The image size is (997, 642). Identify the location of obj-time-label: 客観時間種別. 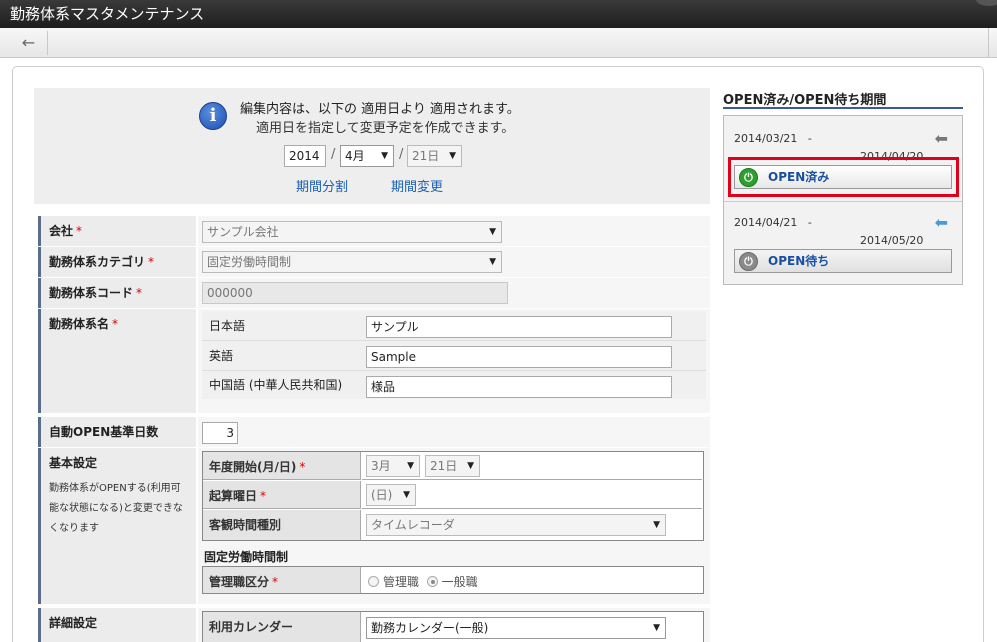
(282, 525).